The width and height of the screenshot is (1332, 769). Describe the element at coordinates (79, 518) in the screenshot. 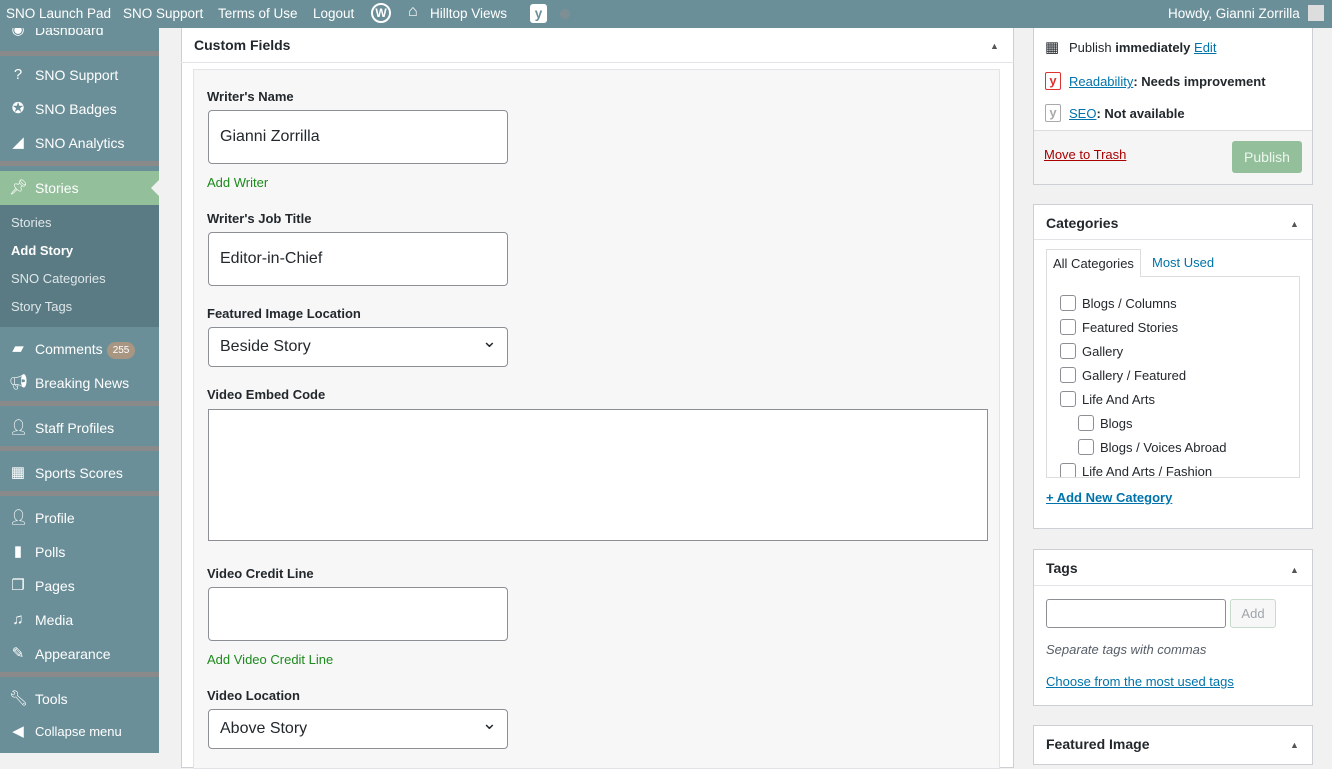

I see `sidebar-item-profile: 👤︎ Profile` at that location.